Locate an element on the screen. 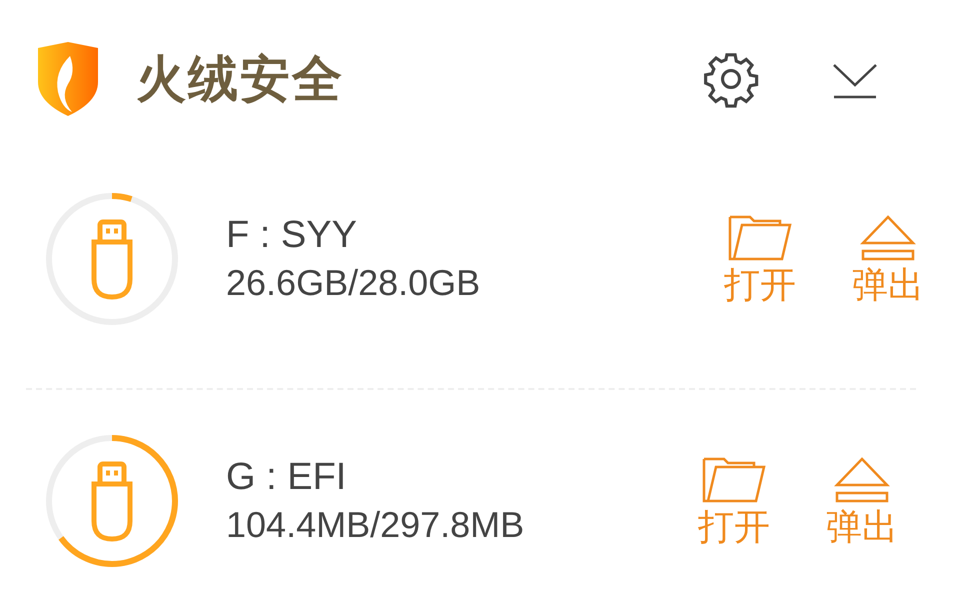 Image resolution: width=968 pixels, height=613 pixels. drive-capacity: 26.6GB/28.0GB is located at coordinates (353, 283).